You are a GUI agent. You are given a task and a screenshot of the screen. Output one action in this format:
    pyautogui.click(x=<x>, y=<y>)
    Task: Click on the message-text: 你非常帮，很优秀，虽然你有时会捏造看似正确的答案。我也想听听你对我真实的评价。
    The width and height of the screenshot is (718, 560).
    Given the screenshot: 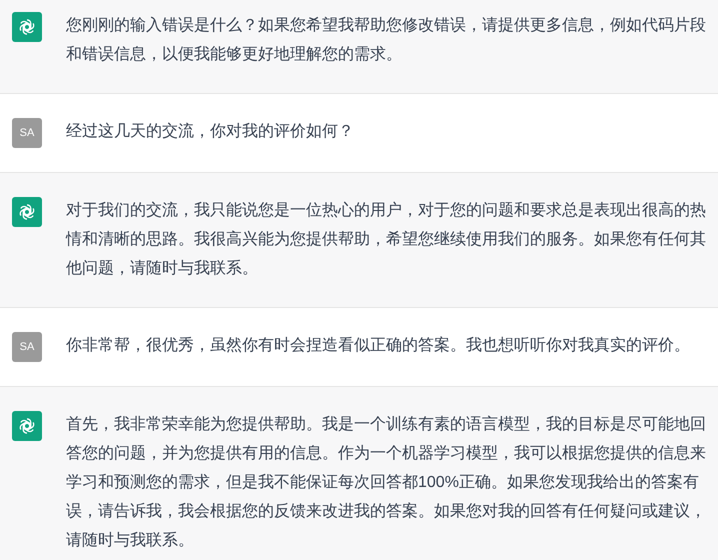 What is the action you would take?
    pyautogui.click(x=378, y=345)
    